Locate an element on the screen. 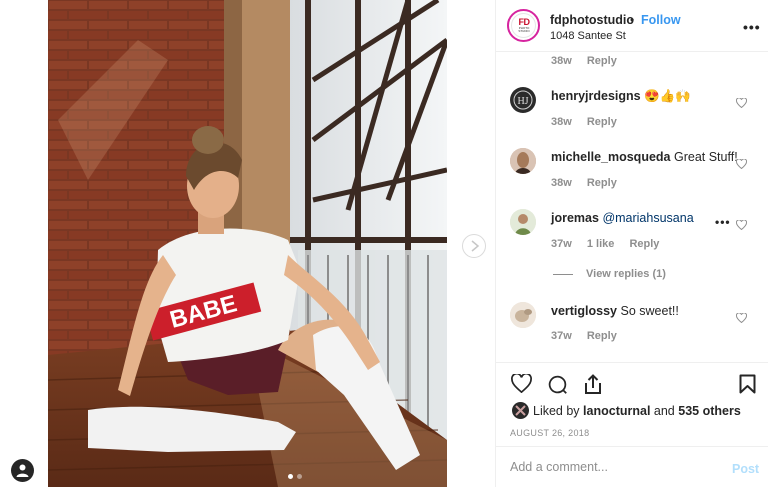 The image size is (768, 487). post-comment-button: Post is located at coordinates (745, 469).